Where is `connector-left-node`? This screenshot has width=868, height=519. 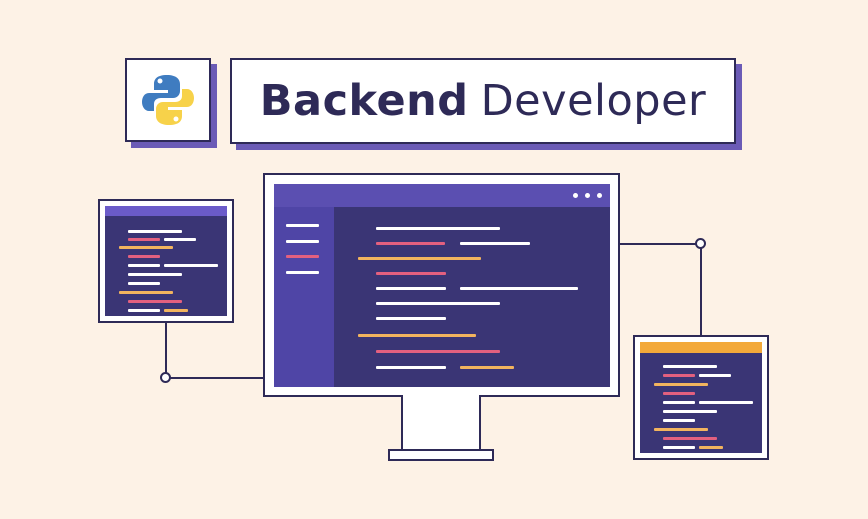
connector-left-node is located at coordinates (165, 377).